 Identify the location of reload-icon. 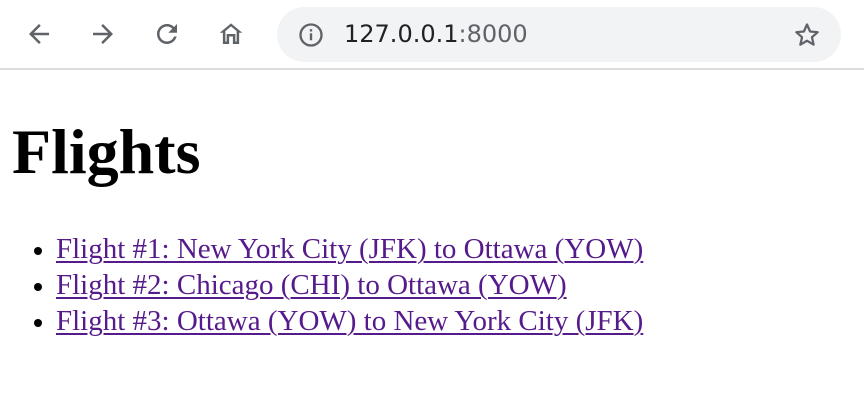
(167, 34).